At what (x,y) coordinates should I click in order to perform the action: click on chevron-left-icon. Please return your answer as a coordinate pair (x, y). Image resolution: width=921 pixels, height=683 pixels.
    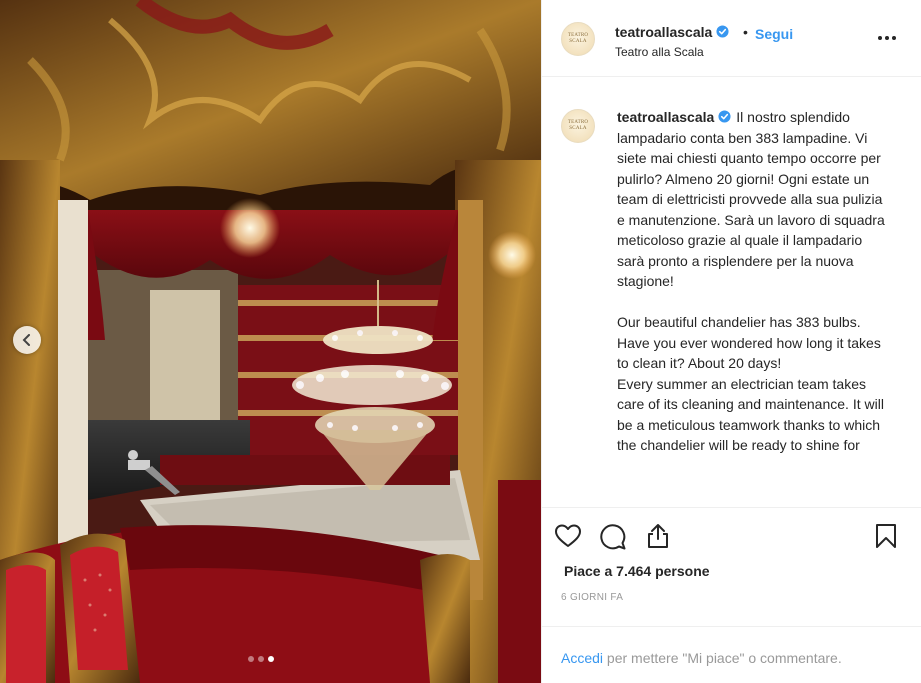
    Looking at the image, I should click on (26, 340).